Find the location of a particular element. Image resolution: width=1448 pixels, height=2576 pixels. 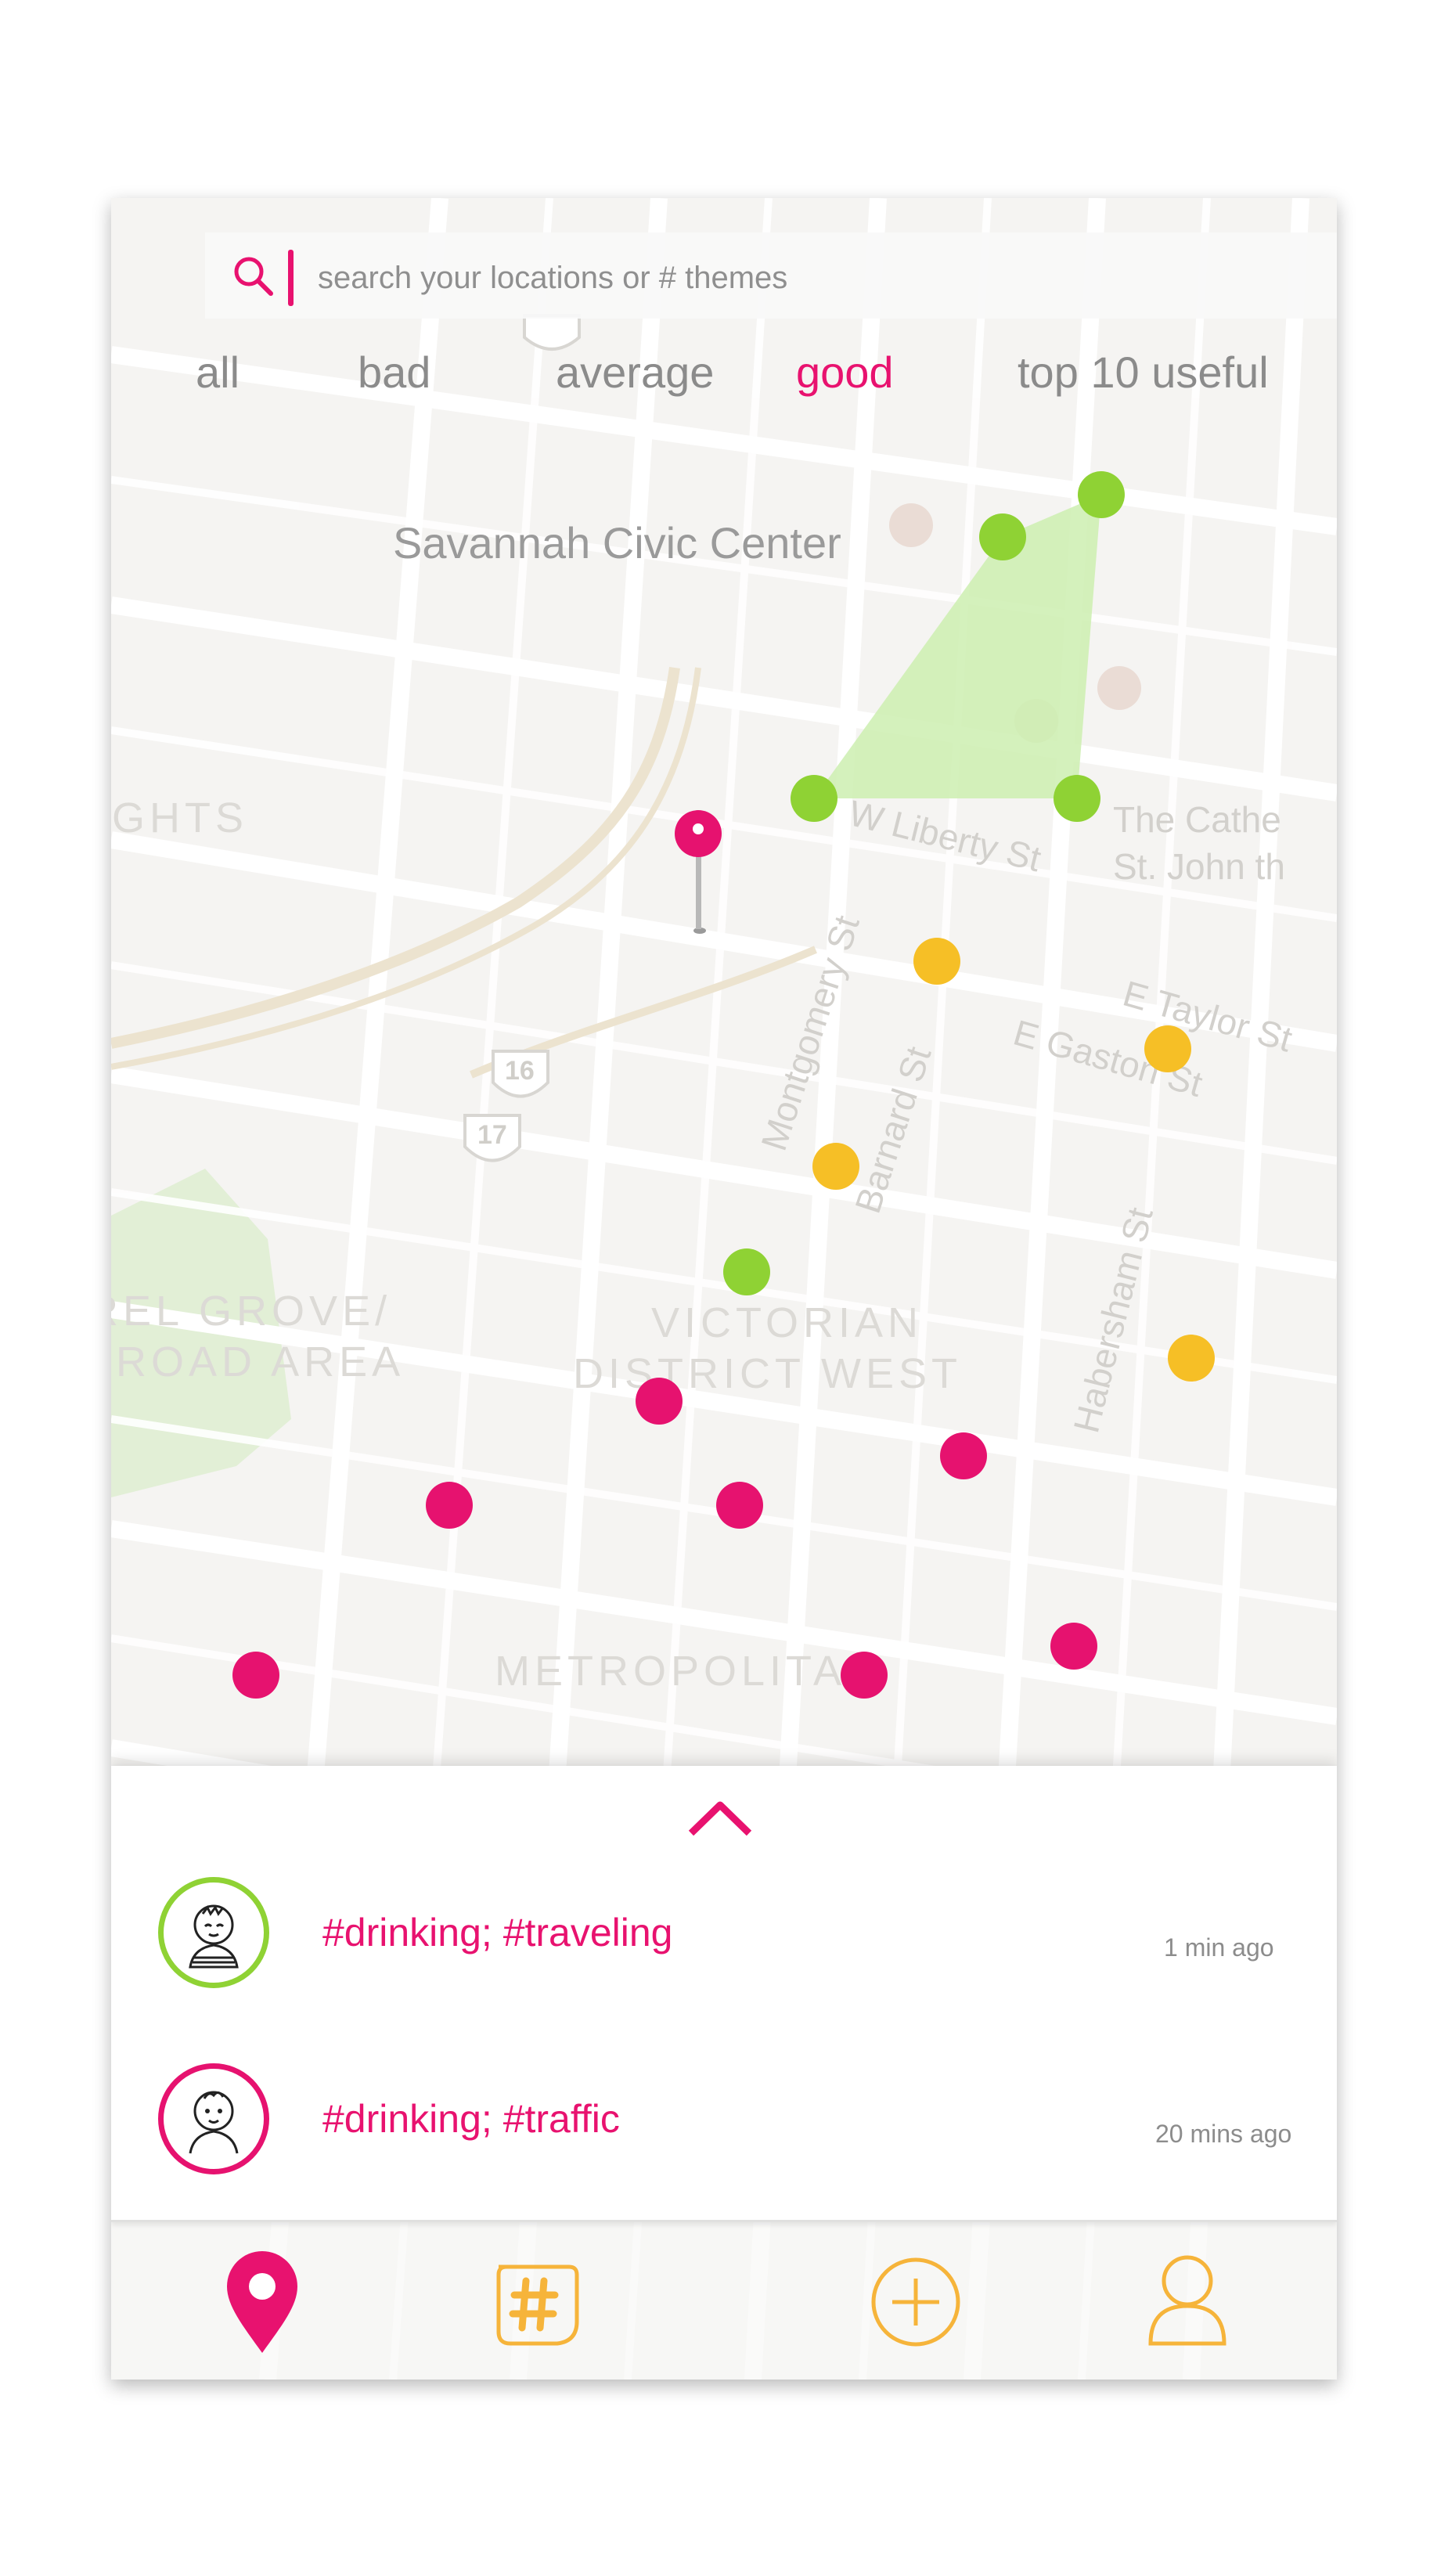

map-pin-icon is located at coordinates (262, 2302).